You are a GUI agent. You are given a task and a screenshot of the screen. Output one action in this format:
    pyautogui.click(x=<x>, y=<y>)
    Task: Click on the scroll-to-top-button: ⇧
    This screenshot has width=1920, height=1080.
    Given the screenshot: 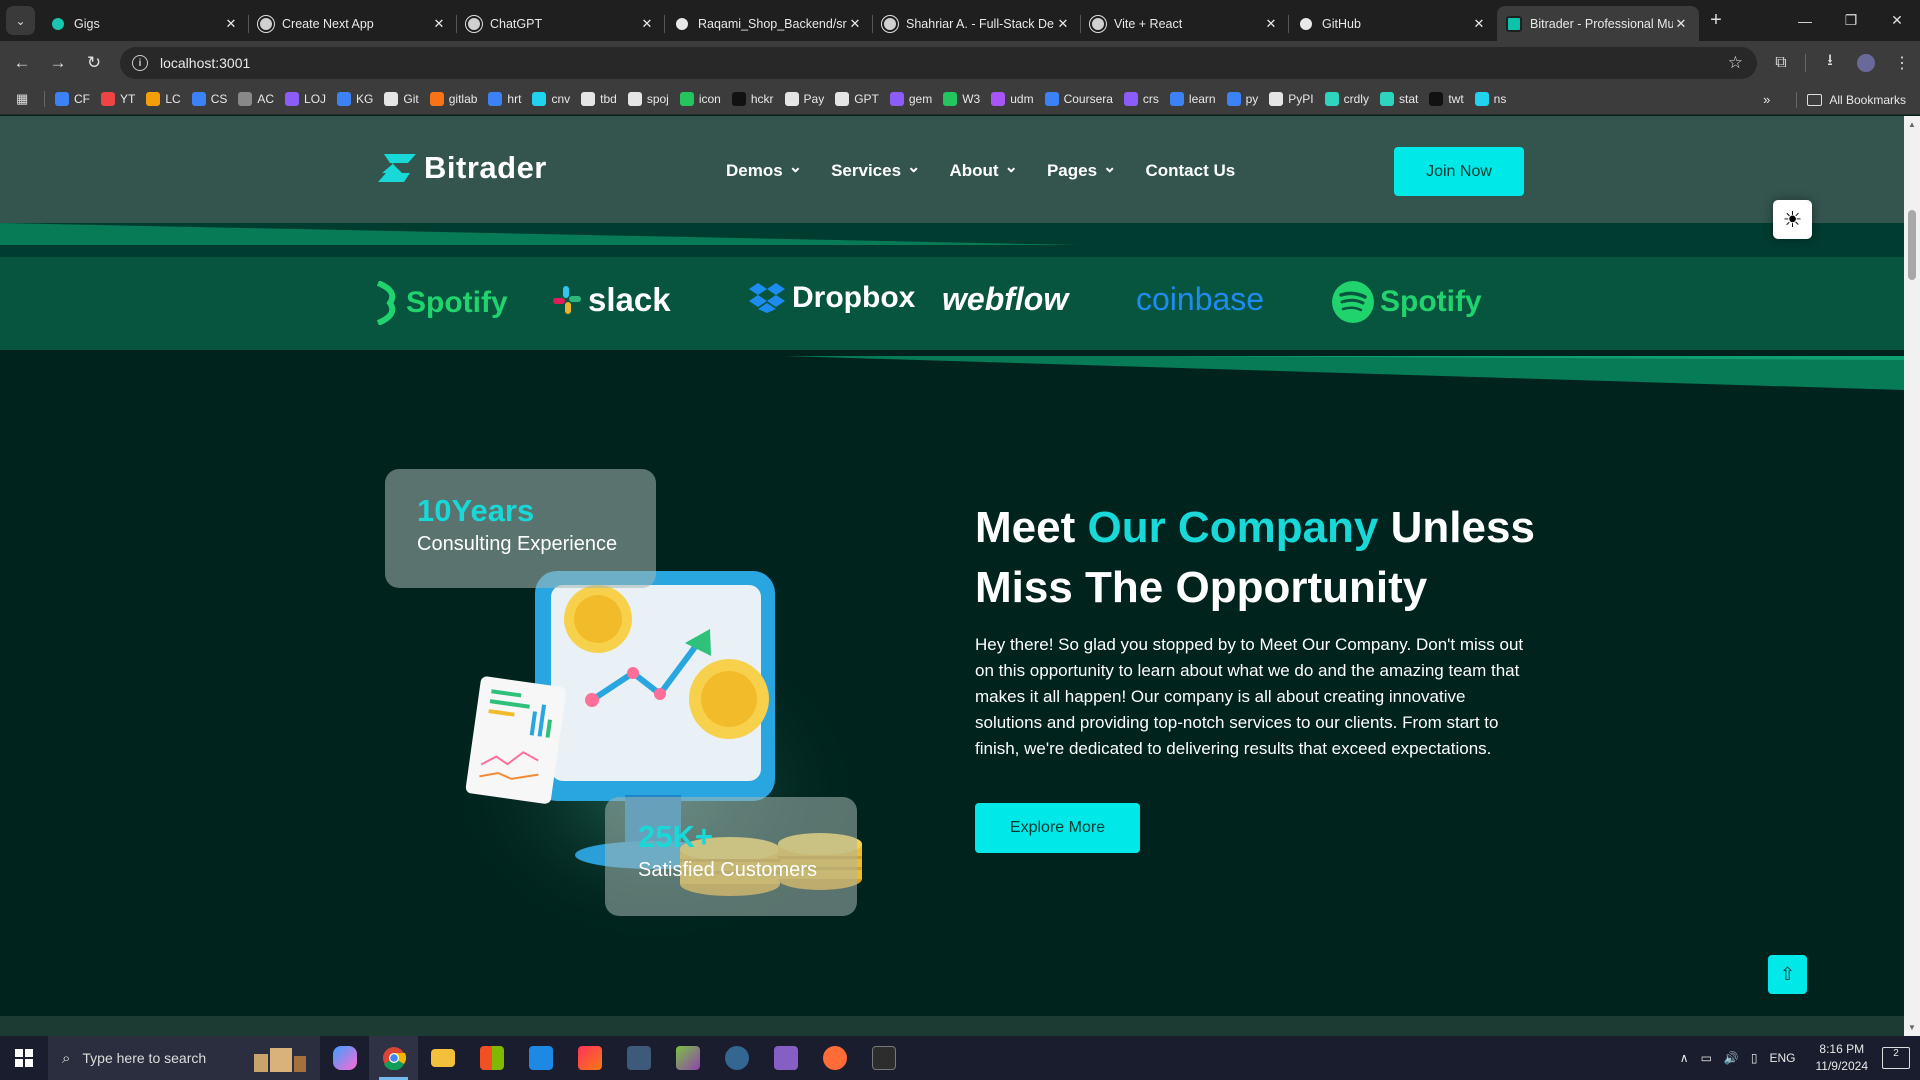 What is the action you would take?
    pyautogui.click(x=1787, y=974)
    